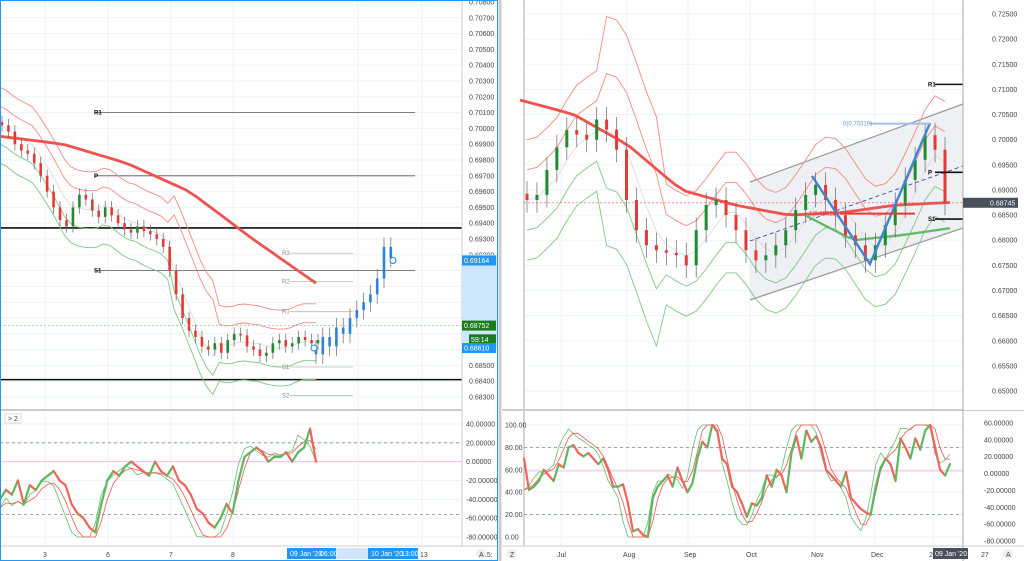 The image size is (1024, 561). Describe the element at coordinates (476, 349) in the screenshot. I see `price-badge-label: 0.68610` at that location.